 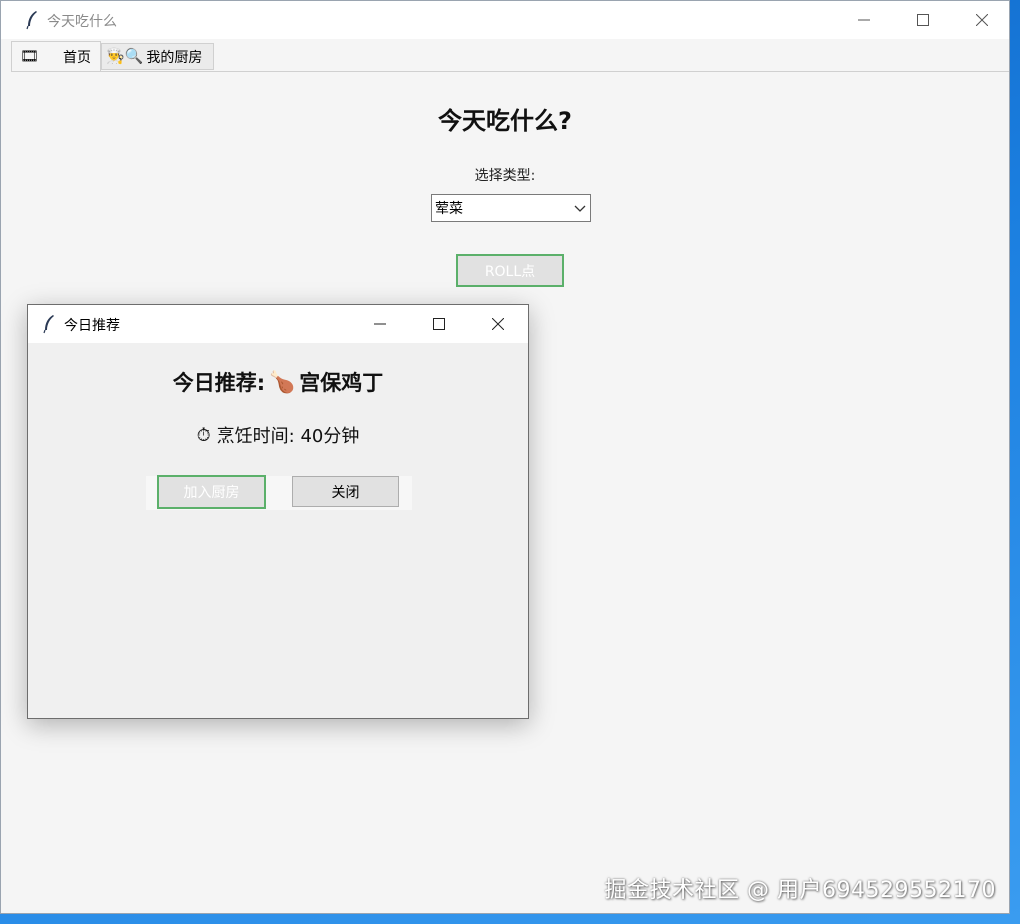 I want to click on recommendation-prefix: 今日推荐:, so click(x=219, y=383).